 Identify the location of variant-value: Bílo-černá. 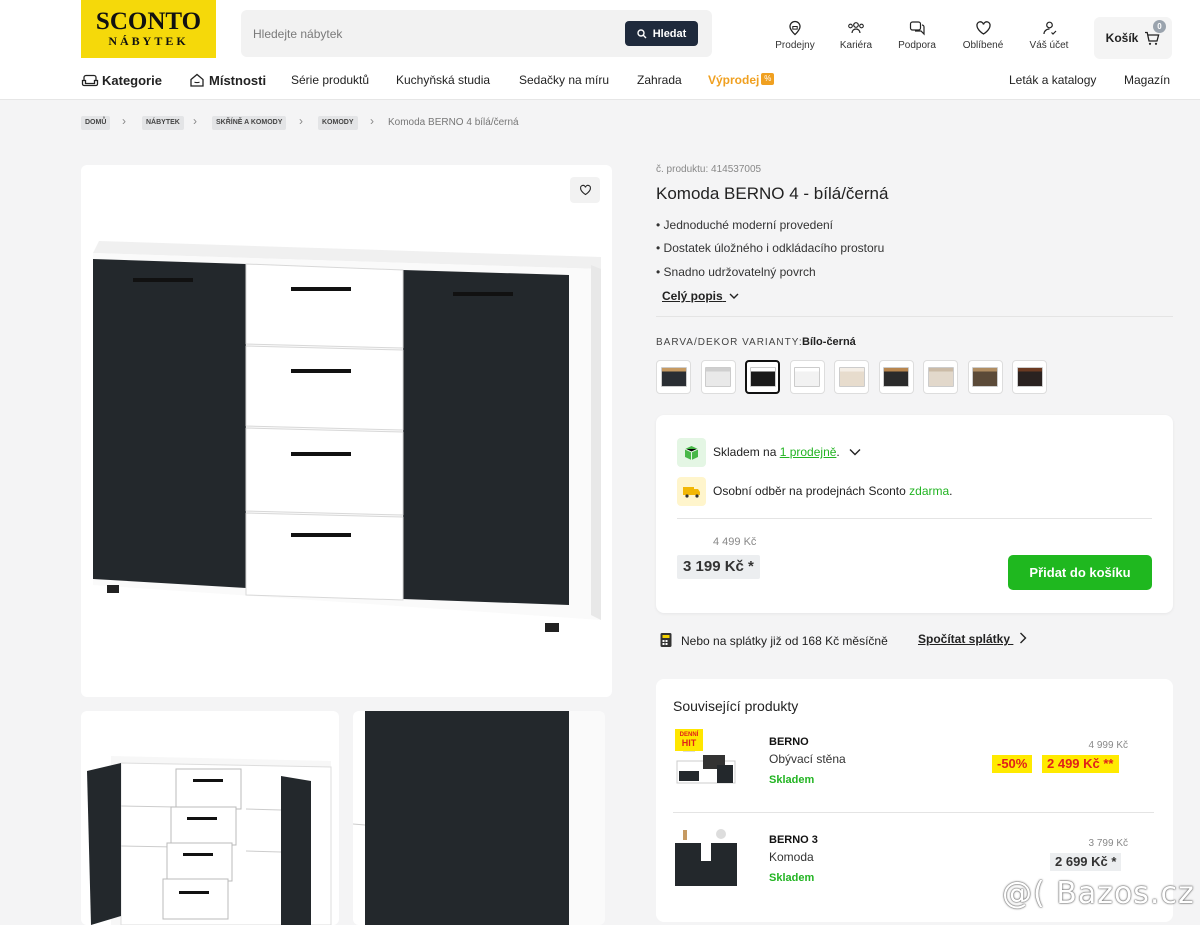
(829, 342).